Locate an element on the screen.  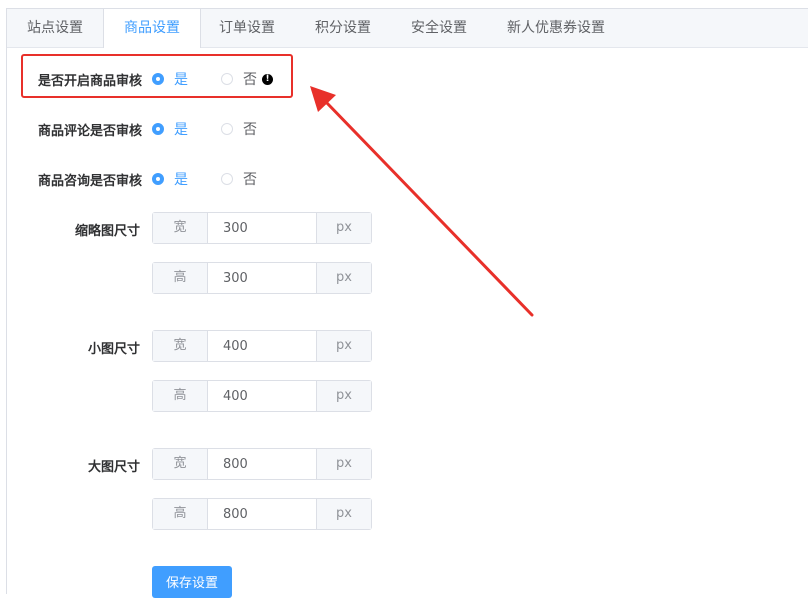
tab-site-settings: 站点设置 is located at coordinates (55, 28).